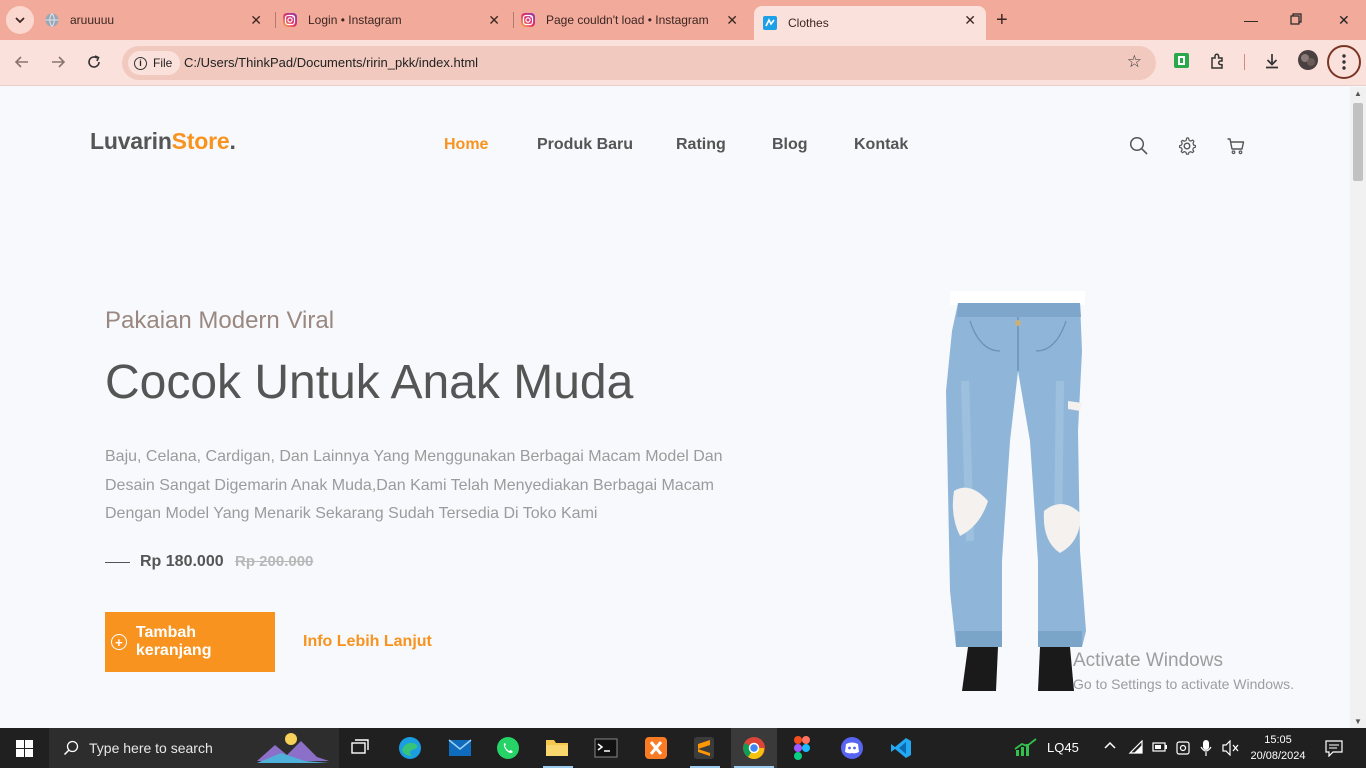 This screenshot has height=768, width=1366. I want to click on stock-chart-icon, so click(1025, 747).